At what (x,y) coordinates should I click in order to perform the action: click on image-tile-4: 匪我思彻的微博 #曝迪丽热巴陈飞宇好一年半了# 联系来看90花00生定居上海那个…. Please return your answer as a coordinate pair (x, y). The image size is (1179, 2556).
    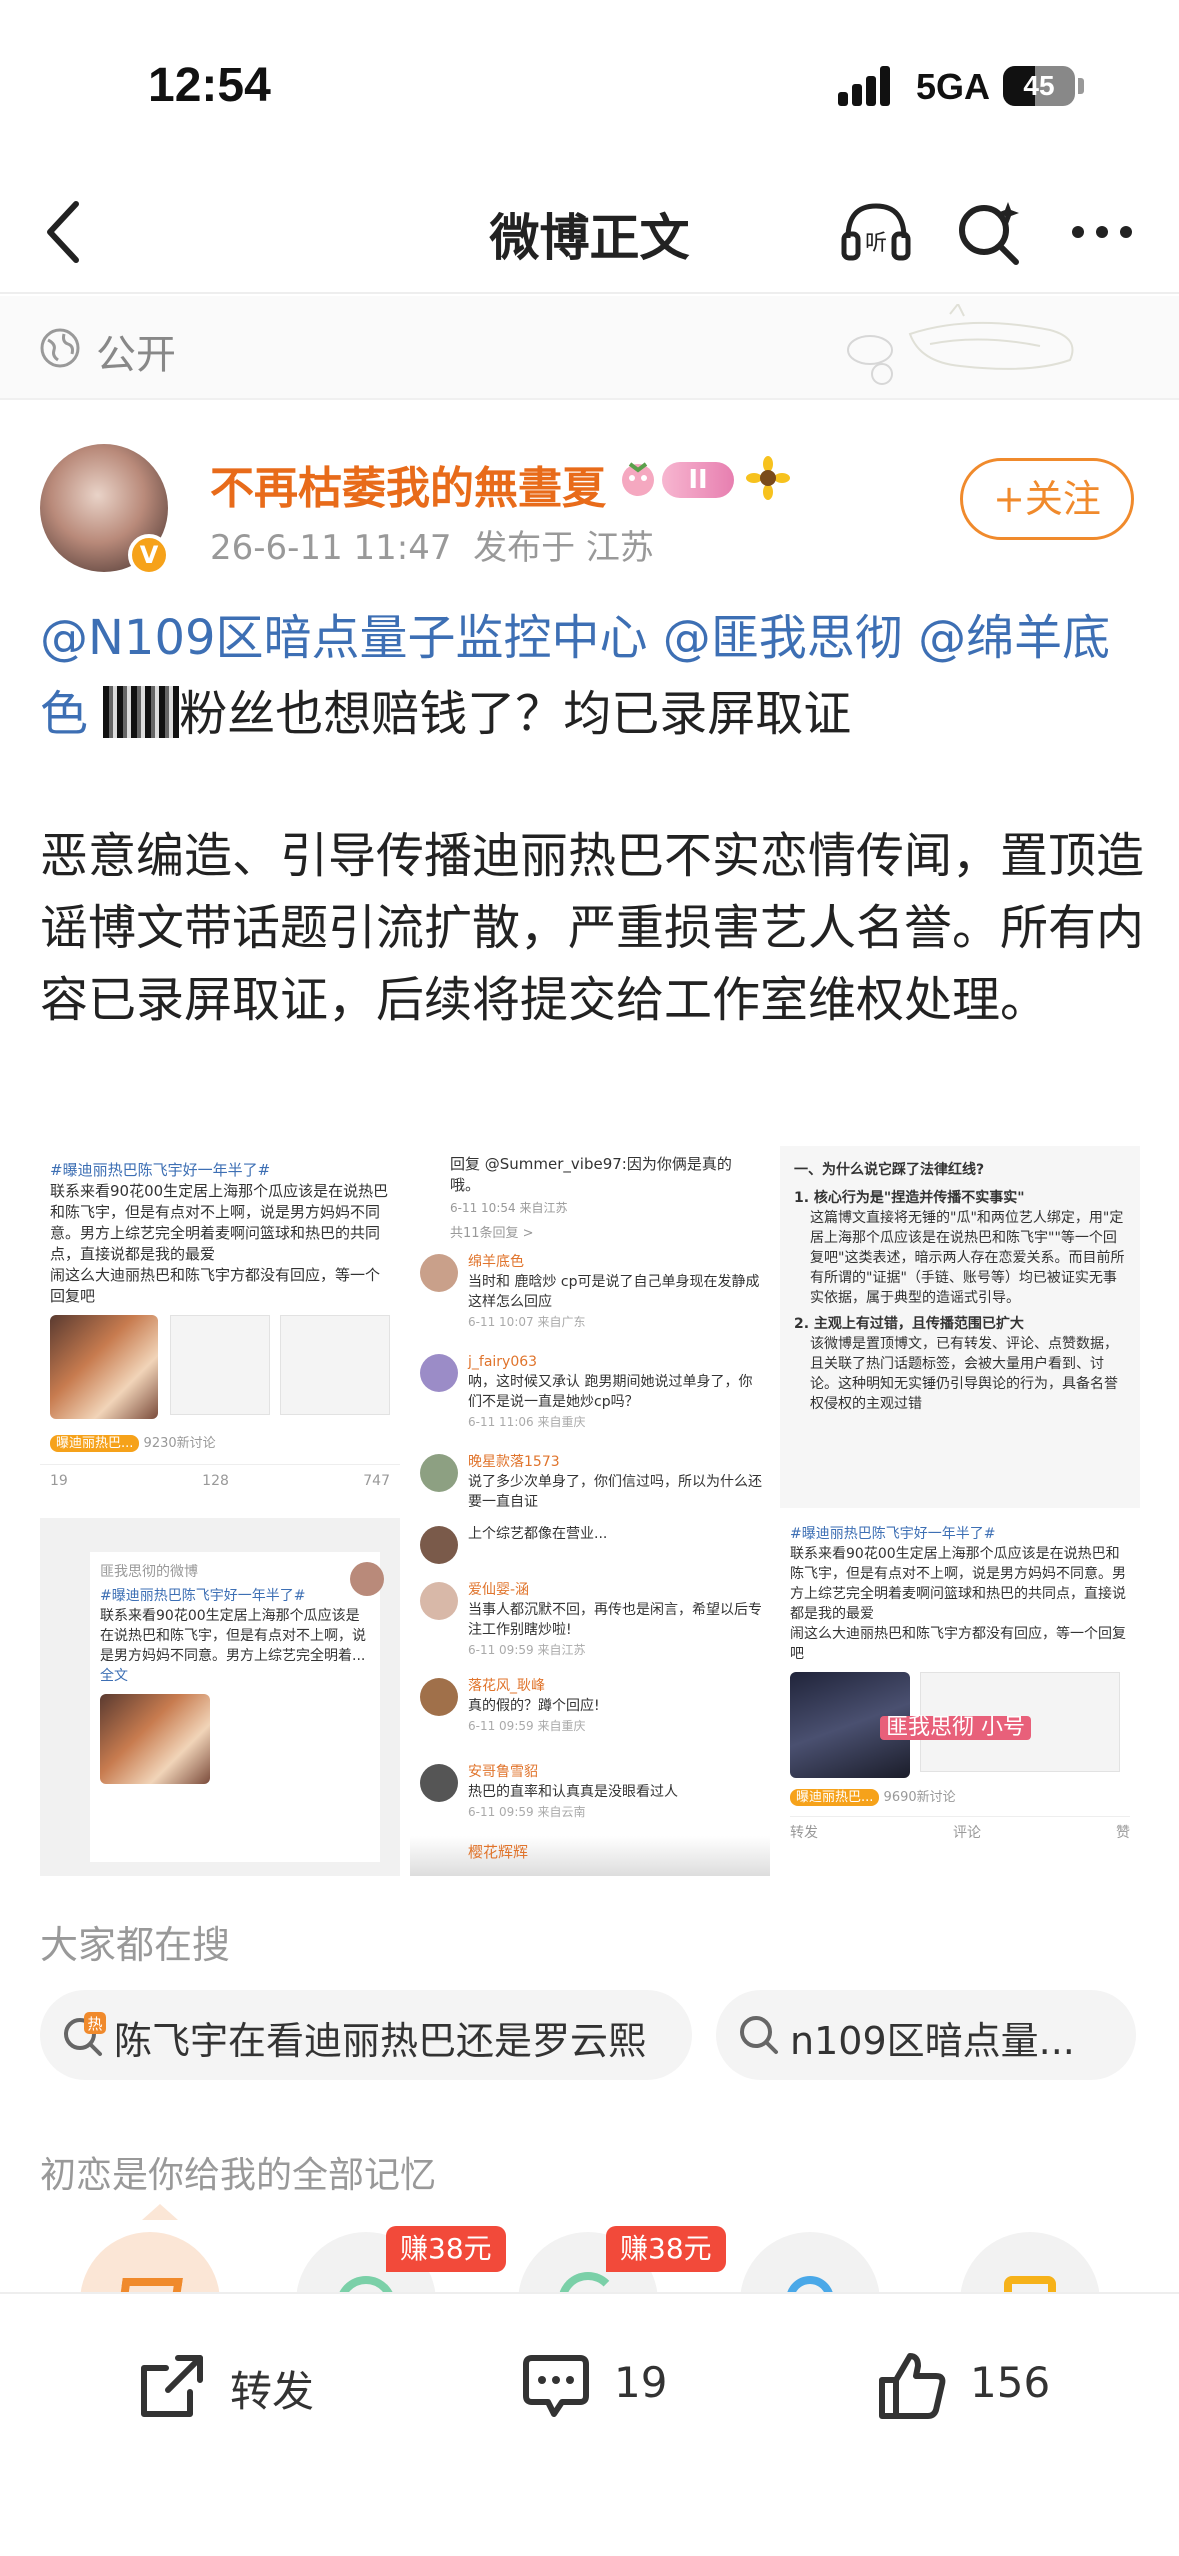
    Looking at the image, I should click on (220, 1697).